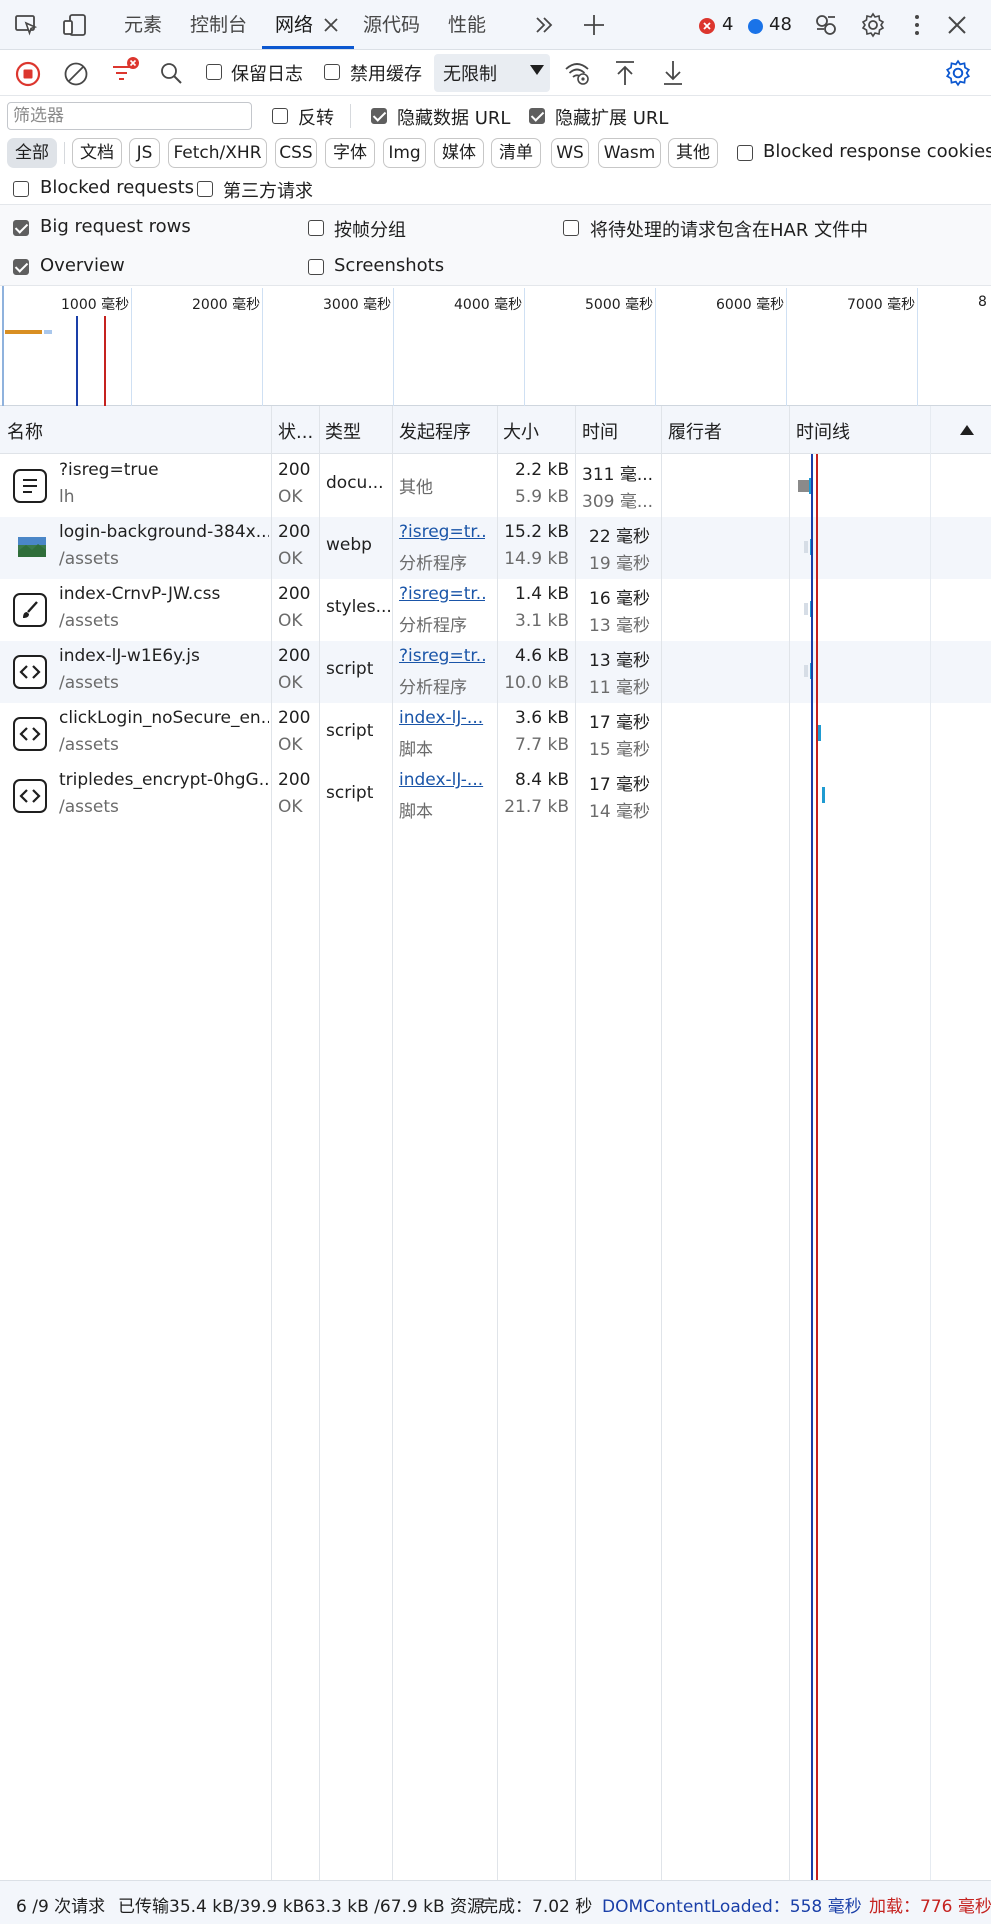 This screenshot has width=991, height=1924. I want to click on type-filter-font: 字体, so click(350, 153).